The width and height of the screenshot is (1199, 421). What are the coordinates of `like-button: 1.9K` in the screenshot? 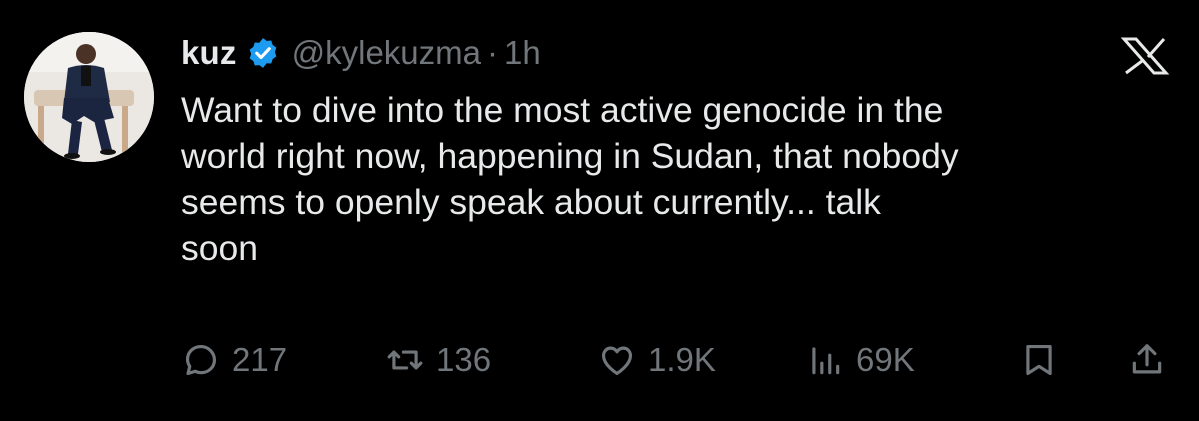 It's located at (657, 360).